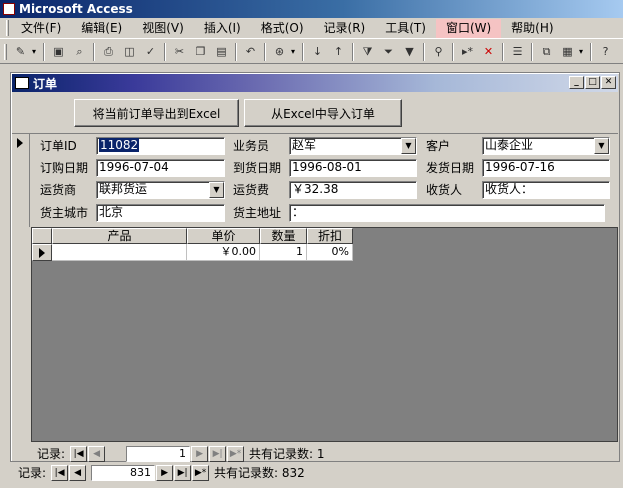 This screenshot has height=488, width=623. What do you see at coordinates (218, 453) in the screenshot?
I see `subform-last-record-button: ▶|` at bounding box center [218, 453].